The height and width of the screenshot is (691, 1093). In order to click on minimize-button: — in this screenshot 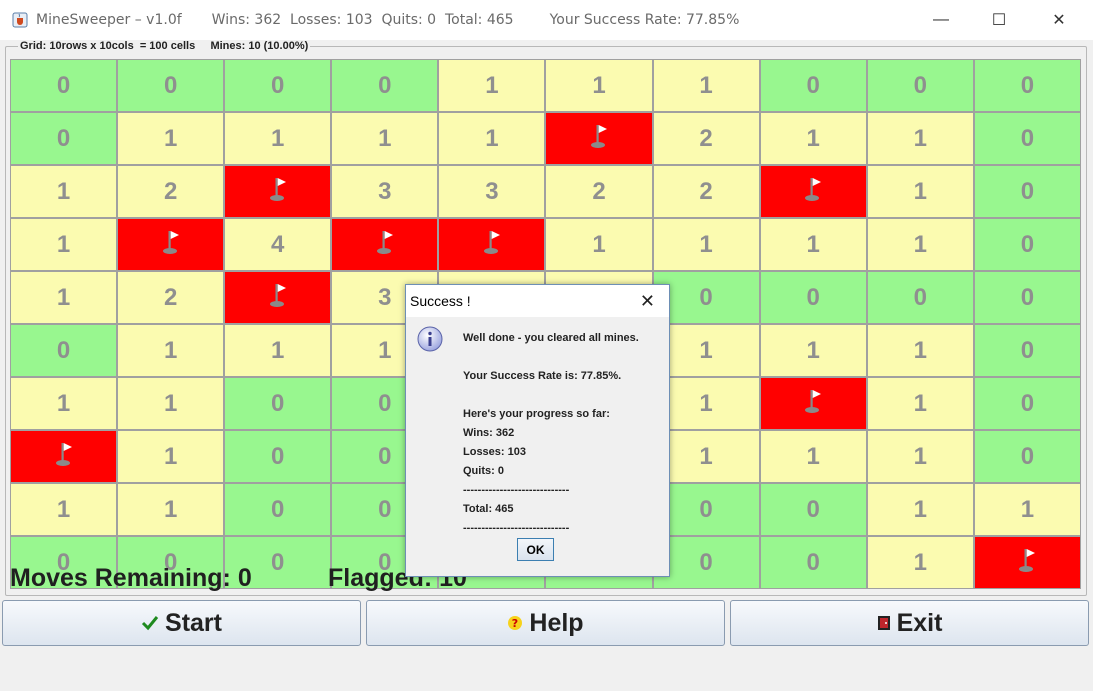, I will do `click(941, 20)`.